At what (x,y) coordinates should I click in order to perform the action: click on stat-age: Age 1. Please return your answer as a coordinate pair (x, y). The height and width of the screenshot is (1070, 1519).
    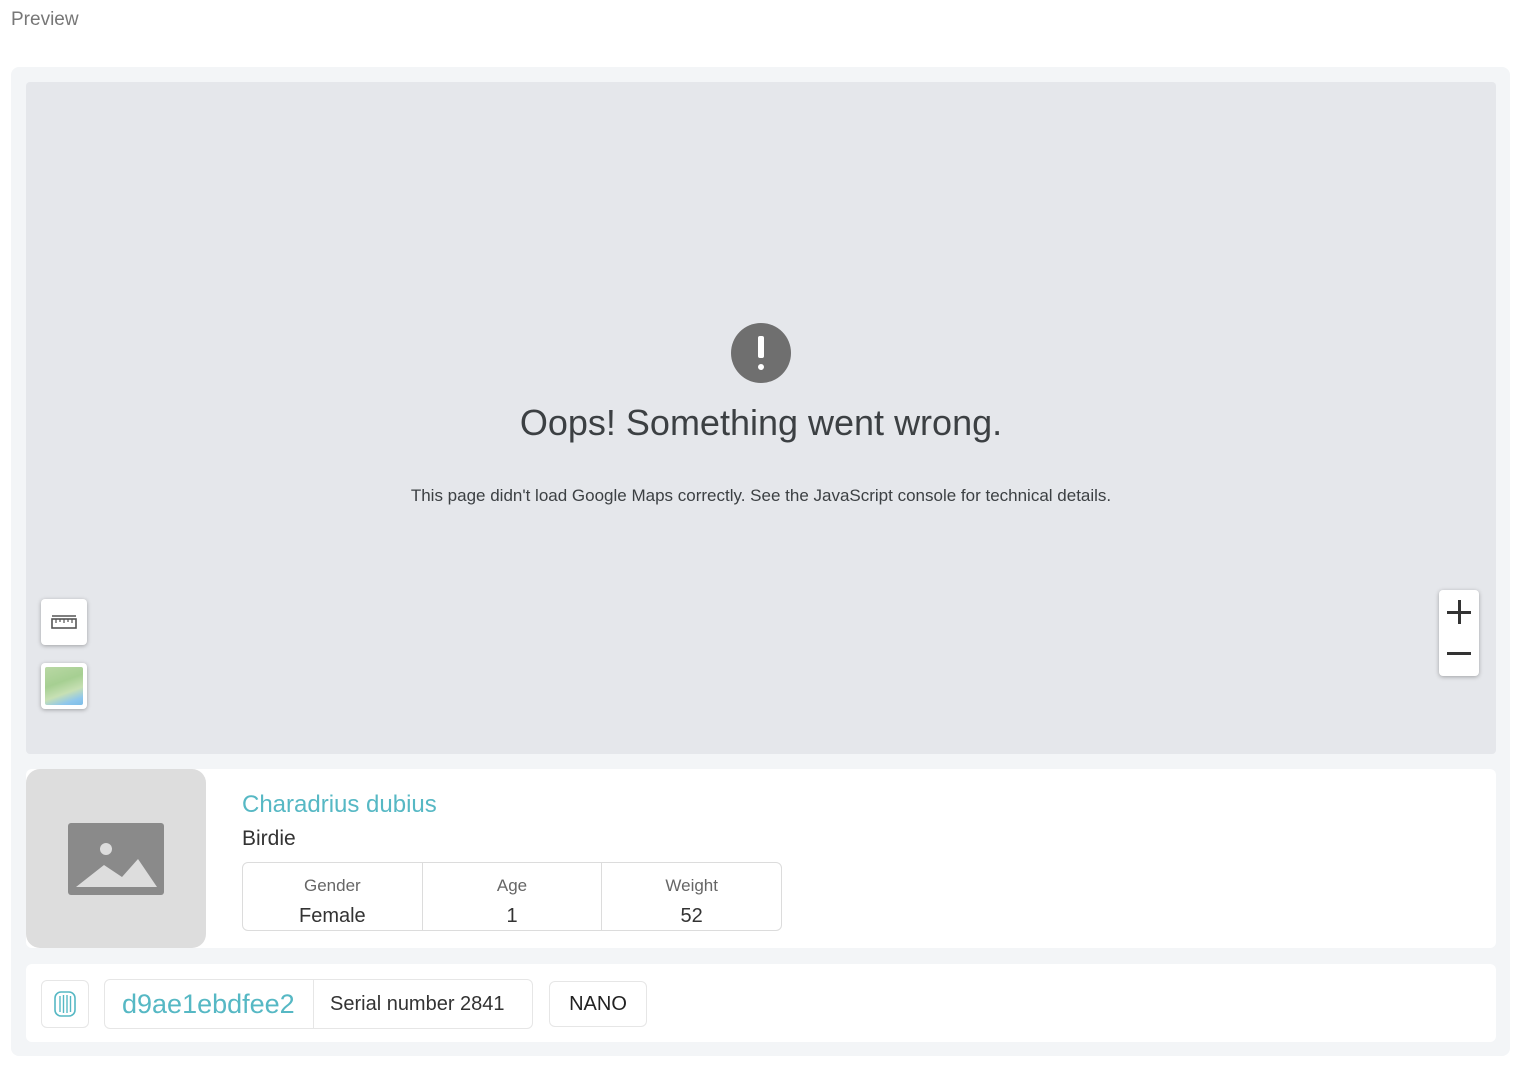
    Looking at the image, I should click on (513, 896).